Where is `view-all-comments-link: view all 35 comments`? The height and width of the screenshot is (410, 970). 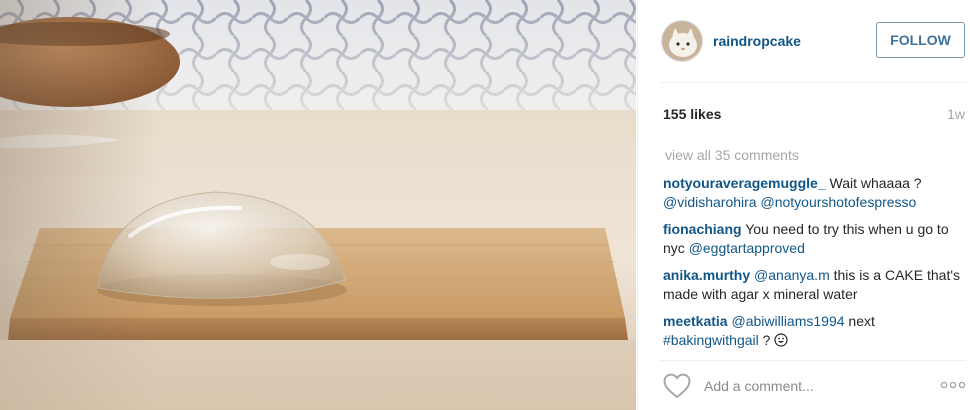 view-all-comments-link: view all 35 comments is located at coordinates (732, 155).